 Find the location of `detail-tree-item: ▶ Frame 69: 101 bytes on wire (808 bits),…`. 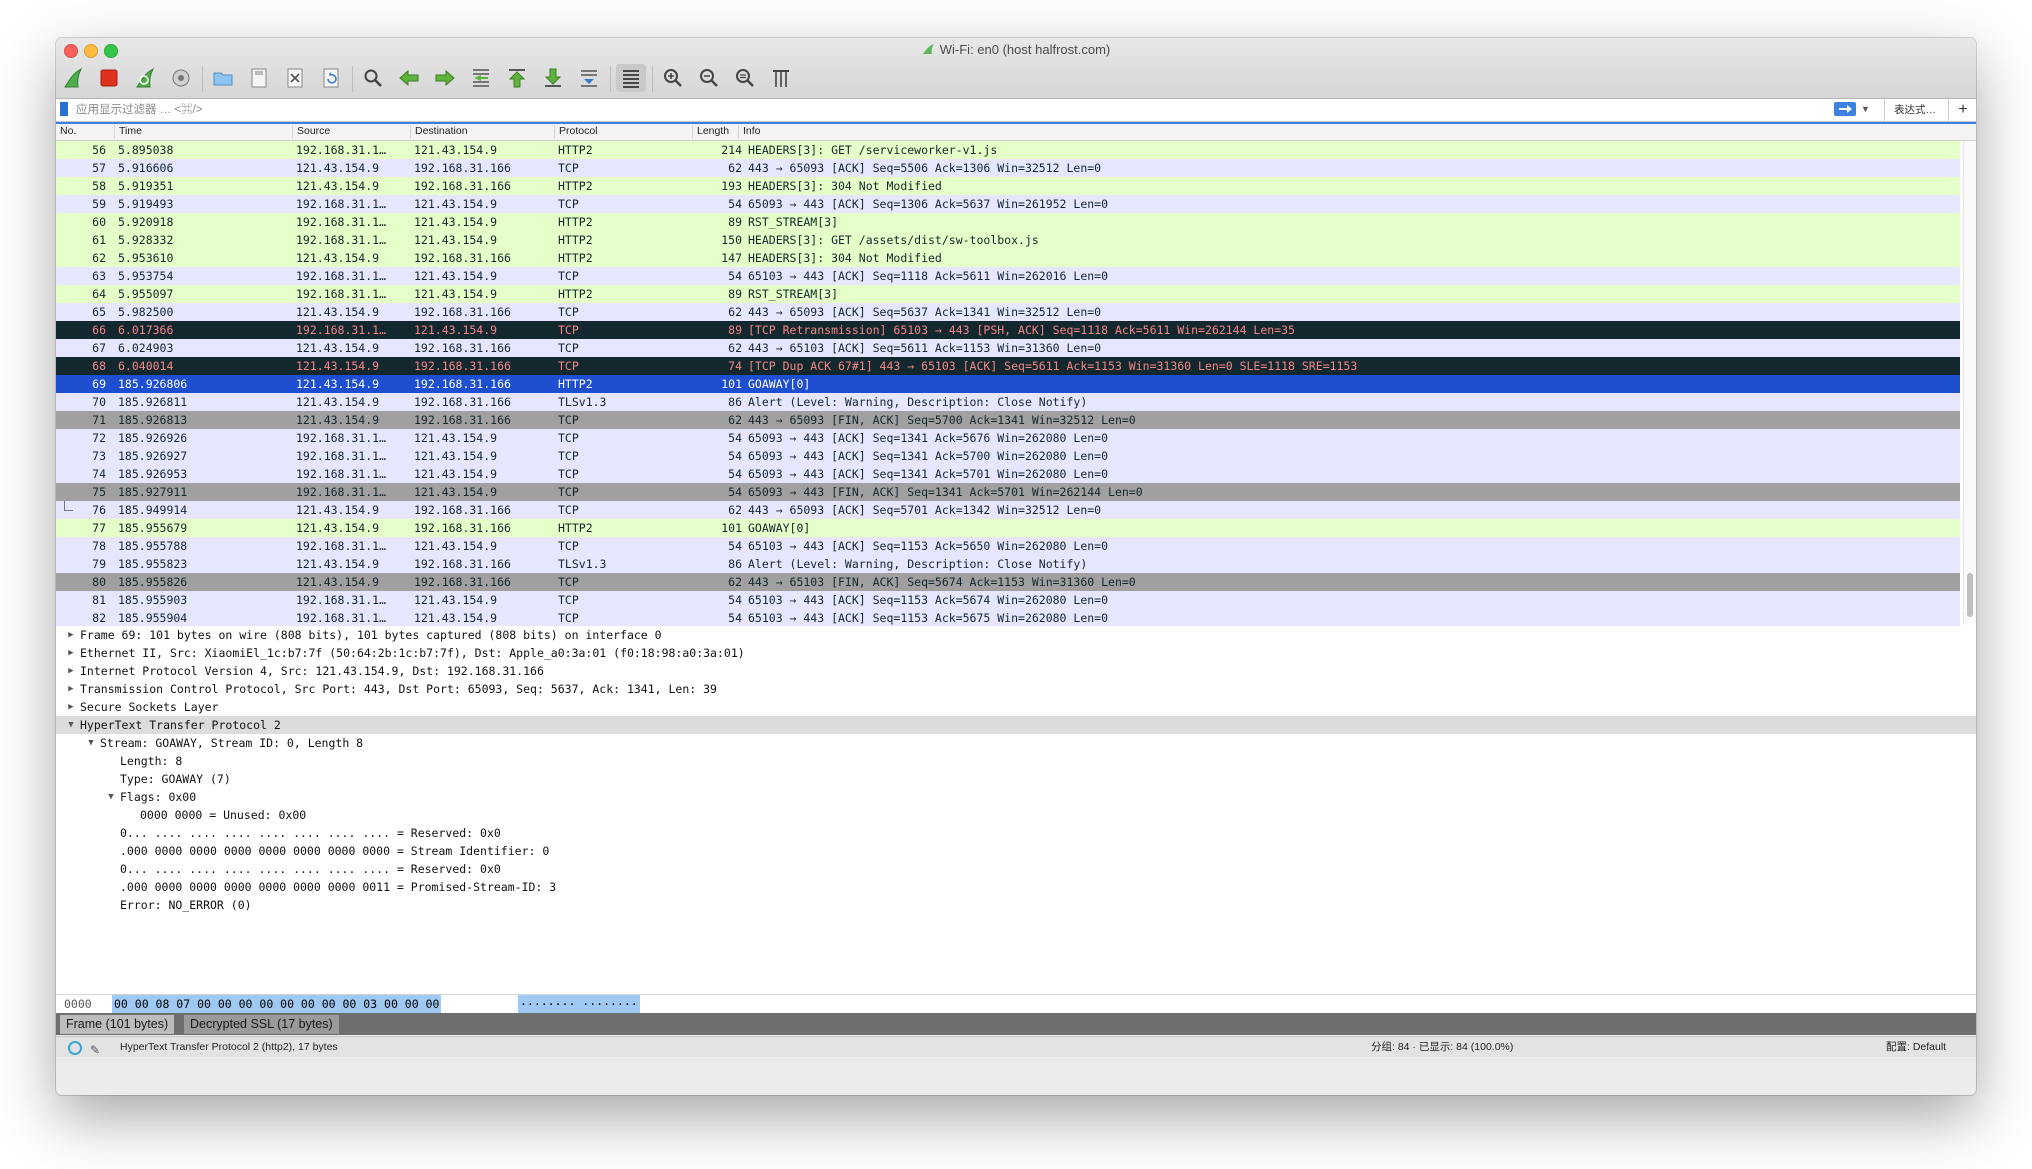

detail-tree-item: ▶ Frame 69: 101 bytes on wire (808 bits),… is located at coordinates (1016, 635).